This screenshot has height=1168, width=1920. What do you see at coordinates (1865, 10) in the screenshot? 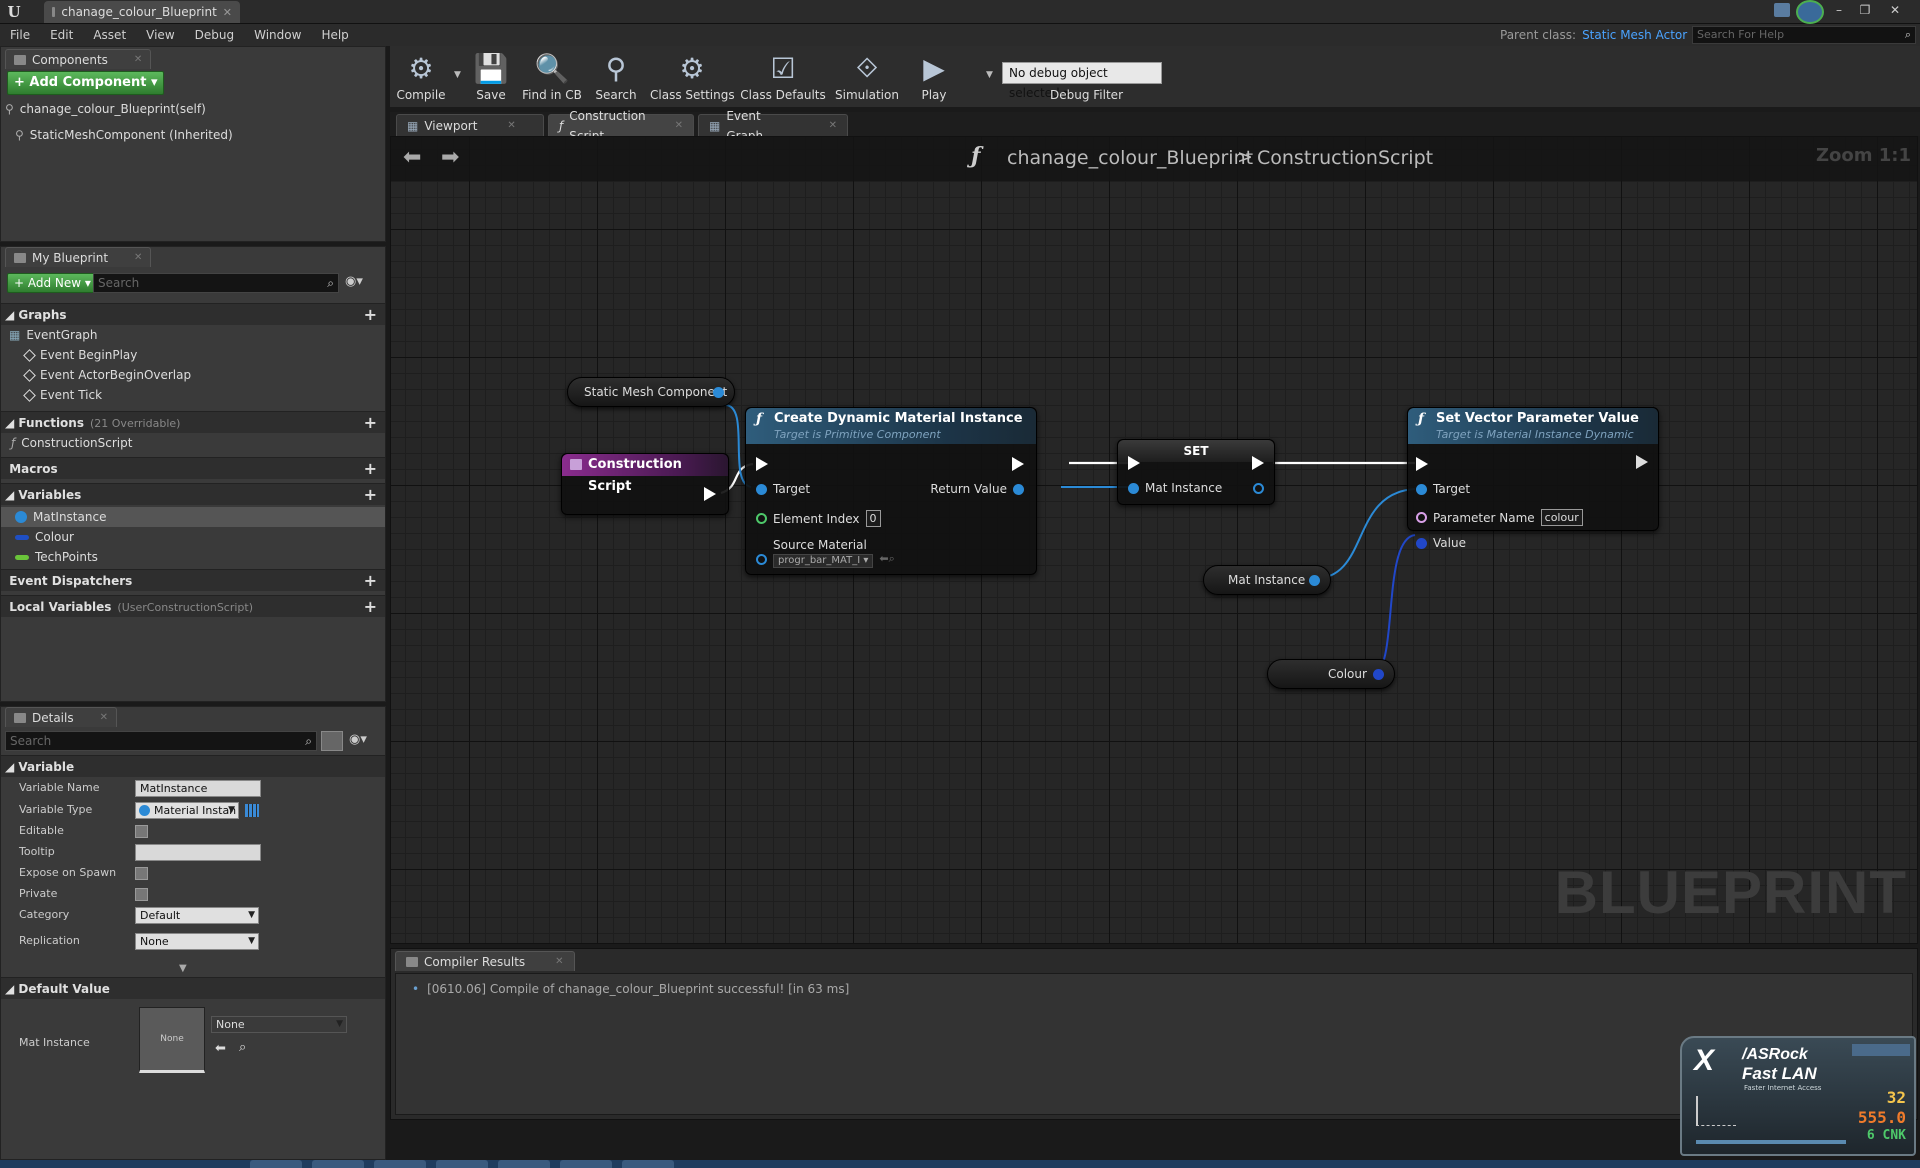
I see `maximize-button: ❐` at bounding box center [1865, 10].